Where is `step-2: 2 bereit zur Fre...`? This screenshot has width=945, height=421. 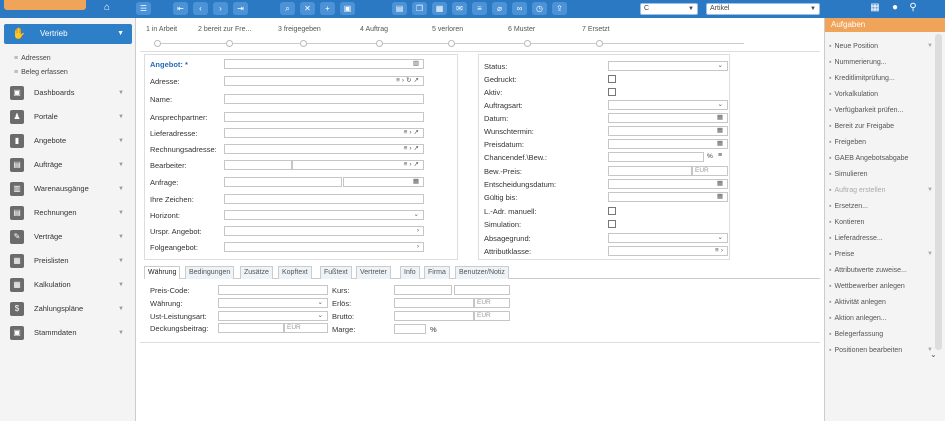
step-2: 2 bereit zur Fre... is located at coordinates (224, 29).